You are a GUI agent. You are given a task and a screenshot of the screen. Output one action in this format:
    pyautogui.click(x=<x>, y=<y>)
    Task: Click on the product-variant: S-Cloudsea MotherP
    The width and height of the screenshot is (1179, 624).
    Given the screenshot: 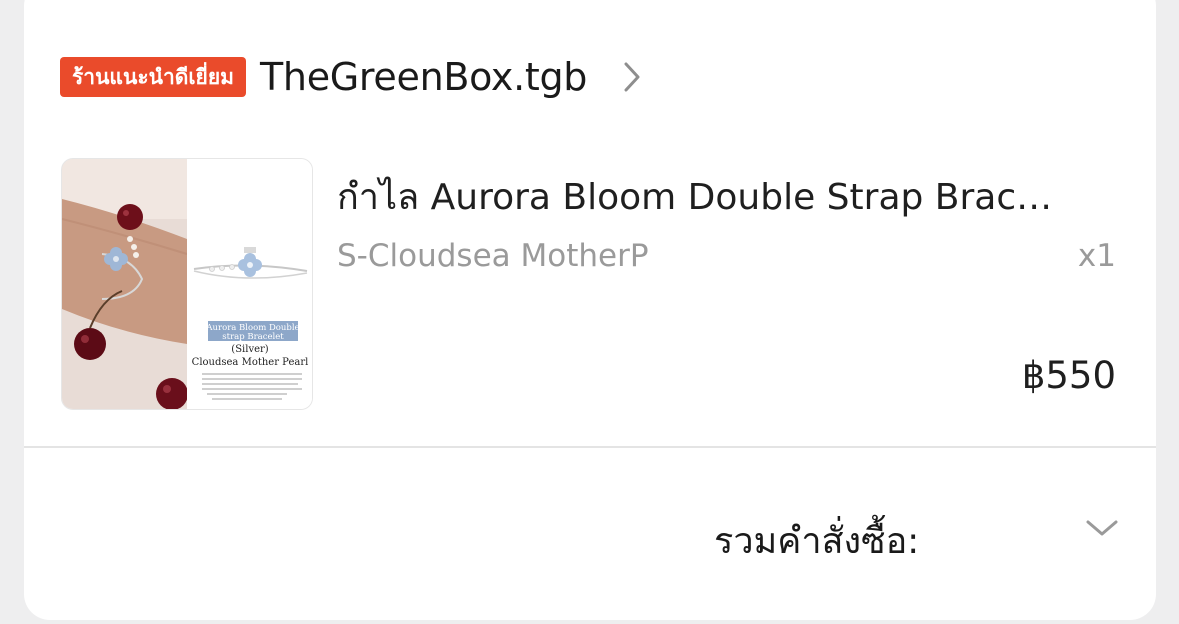 What is the action you would take?
    pyautogui.click(x=493, y=256)
    